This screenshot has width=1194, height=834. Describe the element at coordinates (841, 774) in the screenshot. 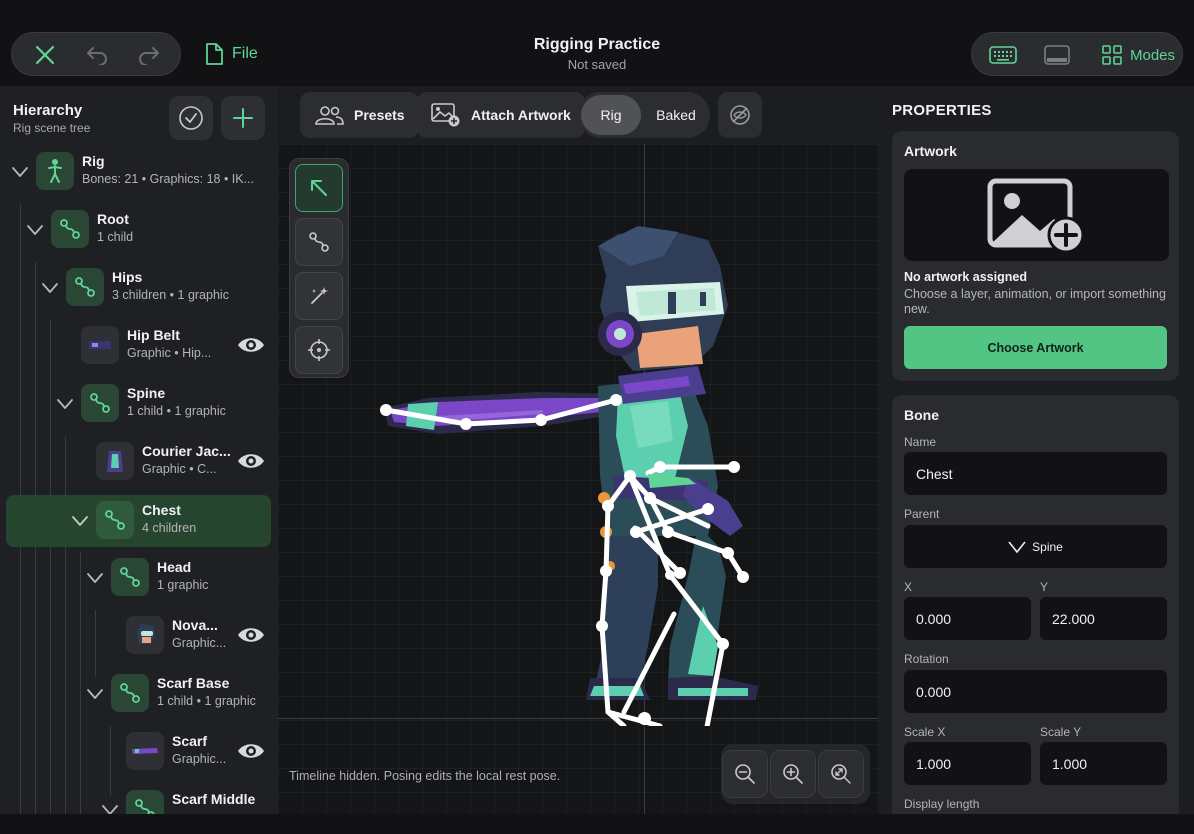

I see `zoom-fit-button` at that location.